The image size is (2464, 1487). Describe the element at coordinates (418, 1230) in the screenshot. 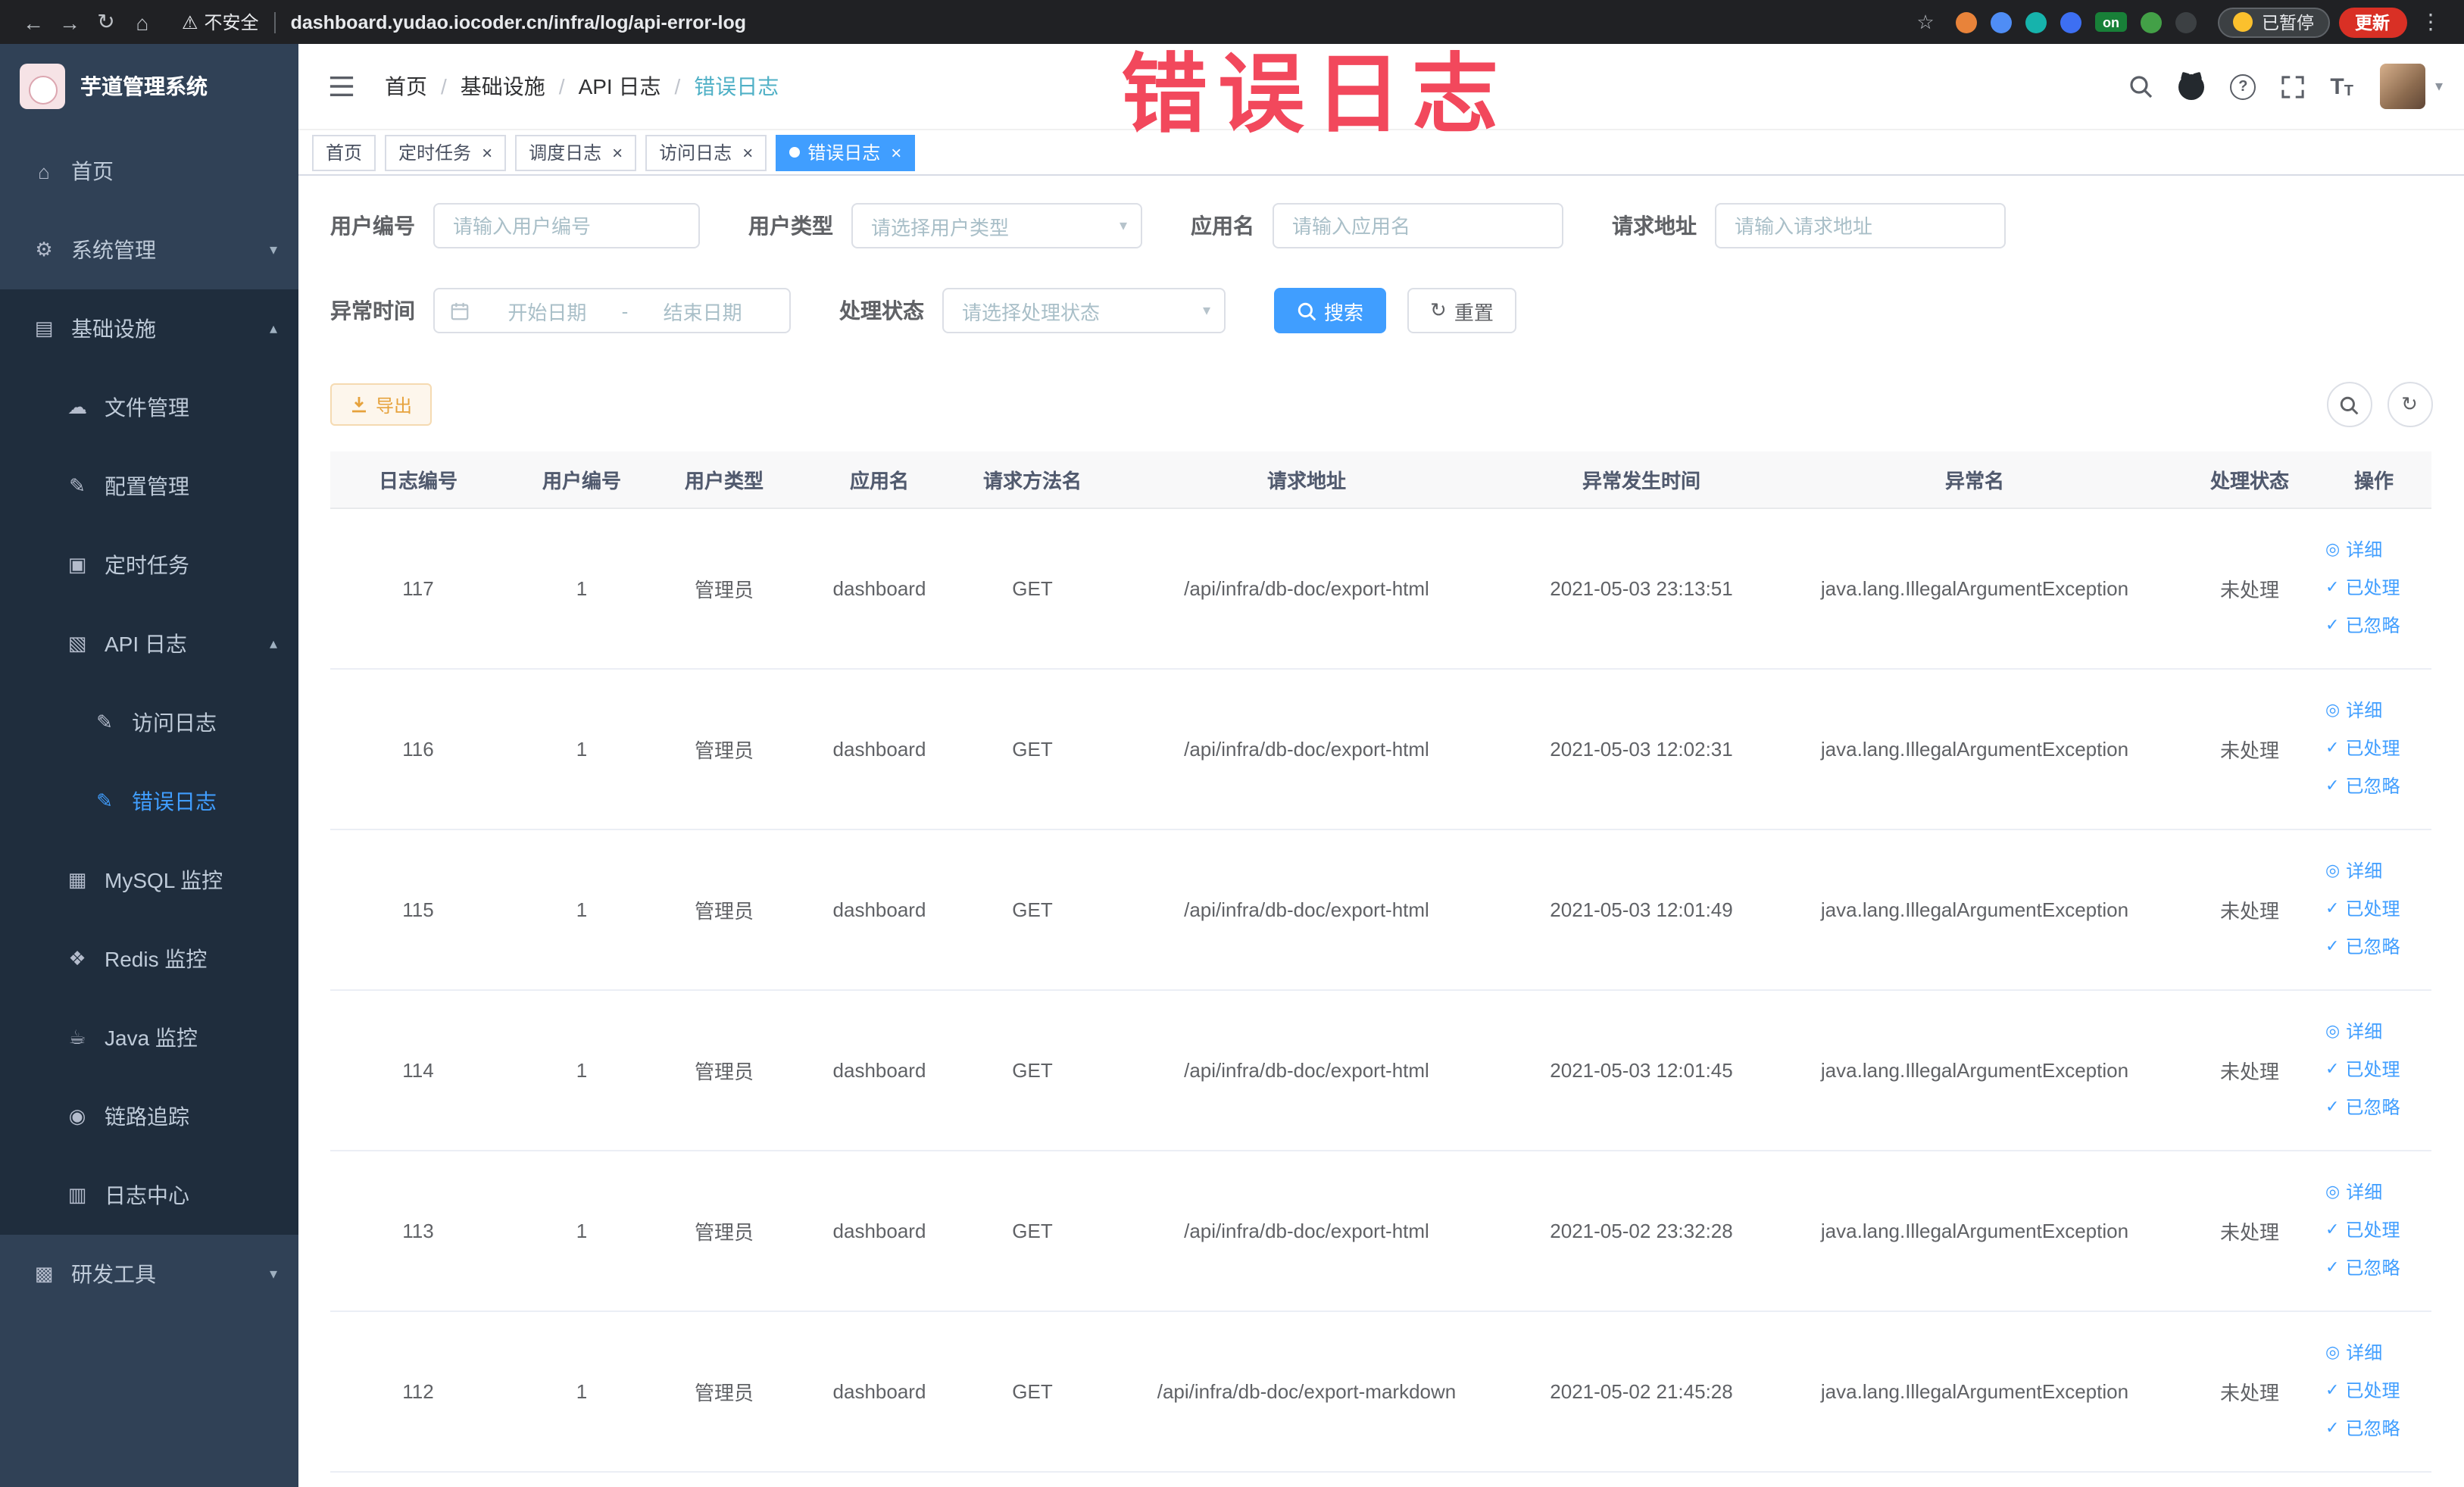

I see `cell-id: 113` at that location.